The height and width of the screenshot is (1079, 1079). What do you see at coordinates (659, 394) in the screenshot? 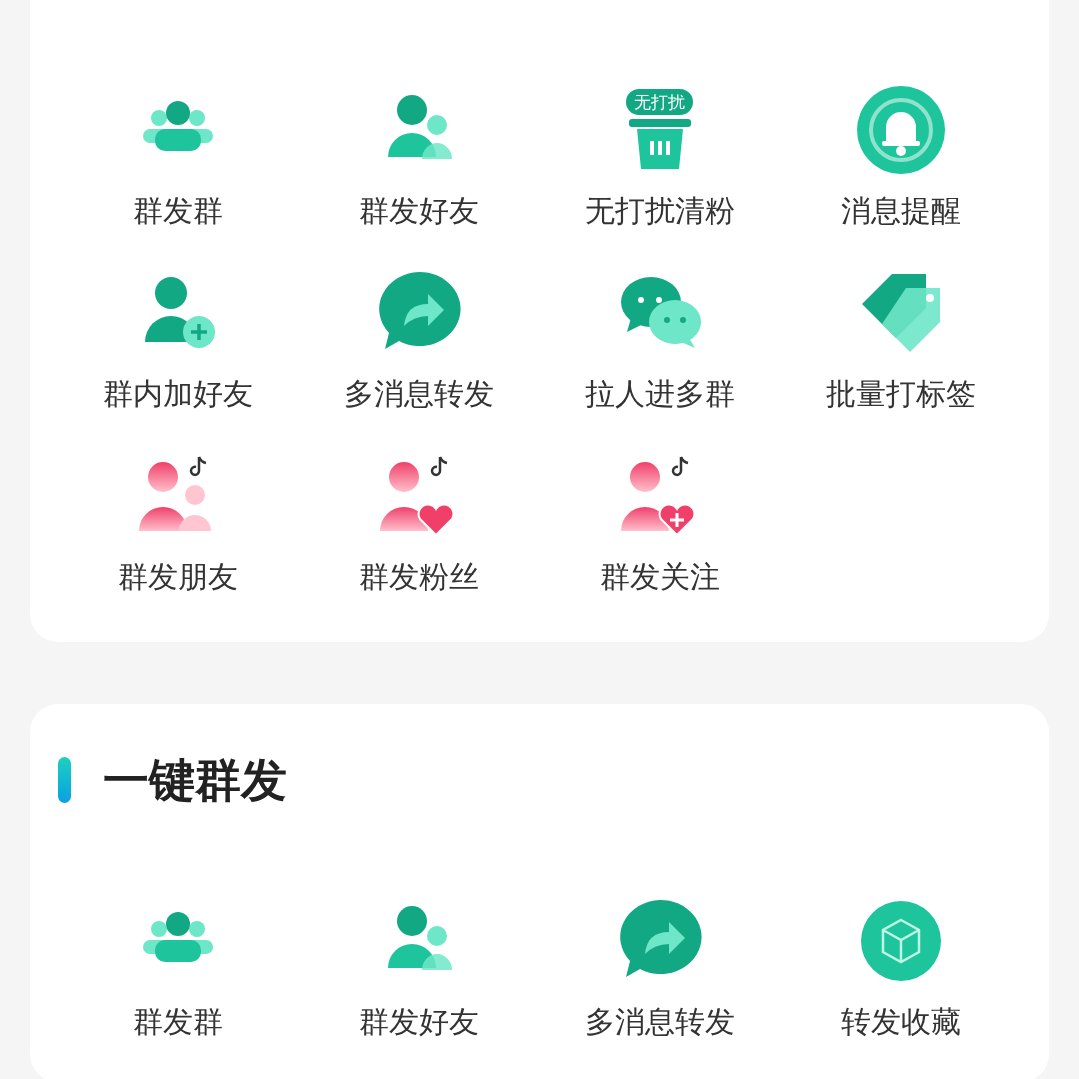
I see `feature-button: 拉人进多群` at bounding box center [659, 394].